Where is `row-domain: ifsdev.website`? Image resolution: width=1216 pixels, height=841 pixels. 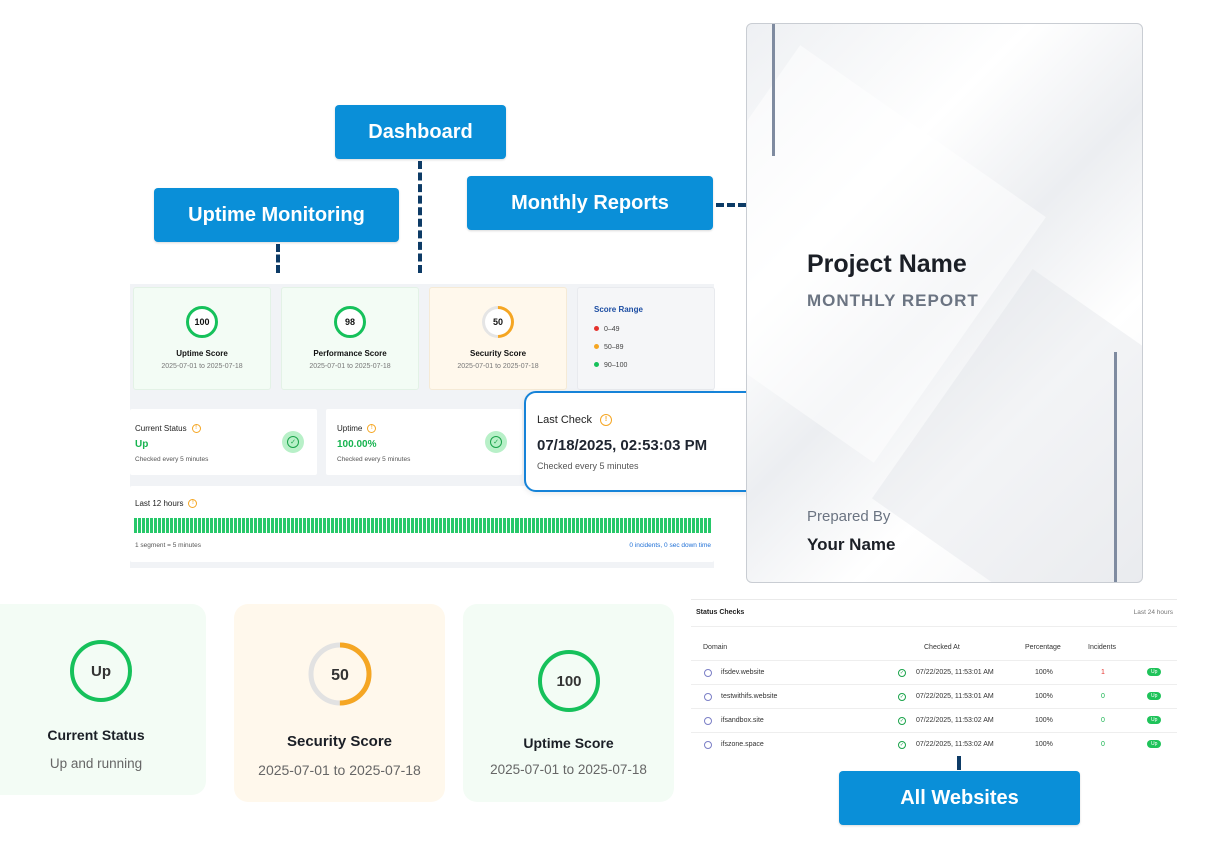
row-domain: ifsdev.website is located at coordinates (742, 672).